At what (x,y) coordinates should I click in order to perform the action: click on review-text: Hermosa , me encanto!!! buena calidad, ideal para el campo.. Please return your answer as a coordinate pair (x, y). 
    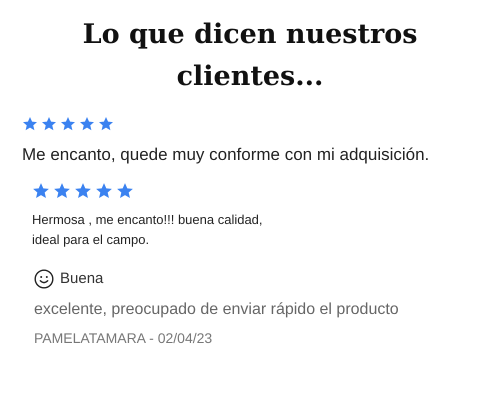
    Looking at the image, I should click on (148, 229).